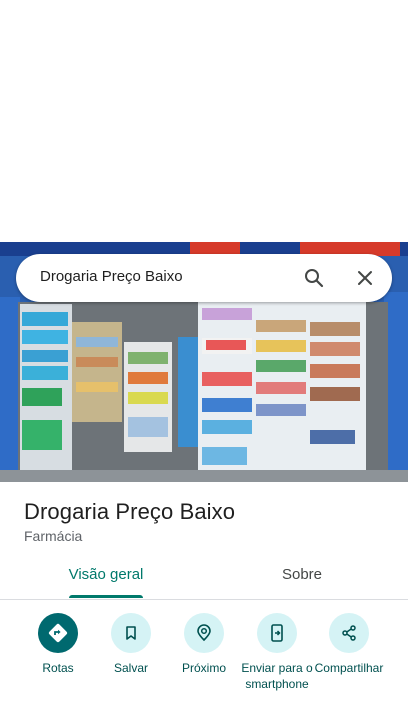  Describe the element at coordinates (277, 676) in the screenshot. I see `send-to-phone-label: Enviar para o smartphone` at that location.